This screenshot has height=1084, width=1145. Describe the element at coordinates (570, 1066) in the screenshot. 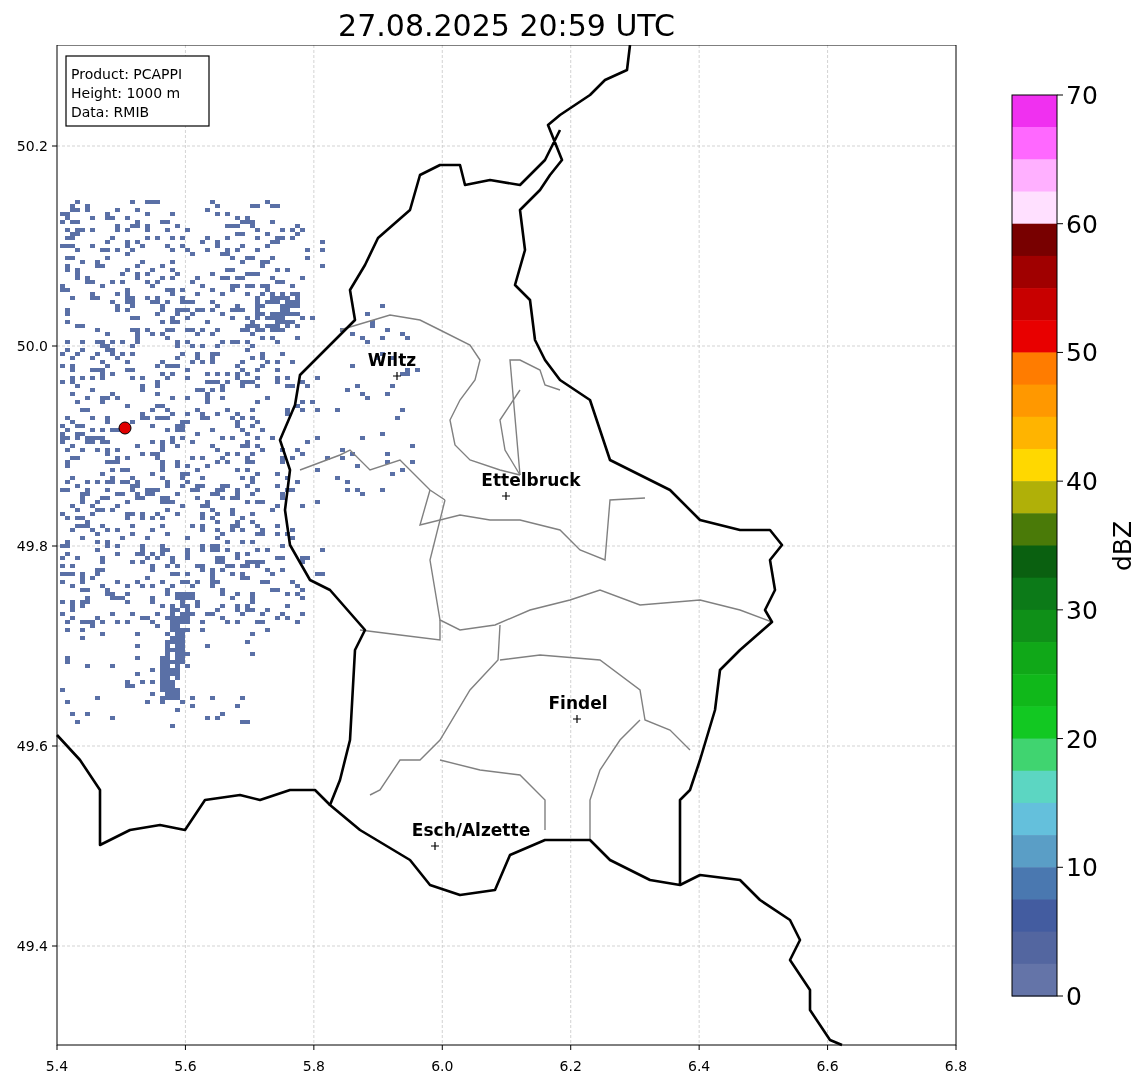

I see `x-tick-label: 6.2` at that location.